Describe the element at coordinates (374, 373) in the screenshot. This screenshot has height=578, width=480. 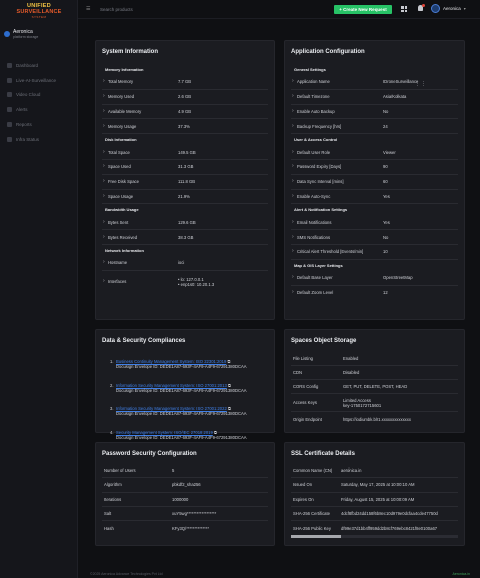
I see `storage-row: CDN Disabled` at that location.